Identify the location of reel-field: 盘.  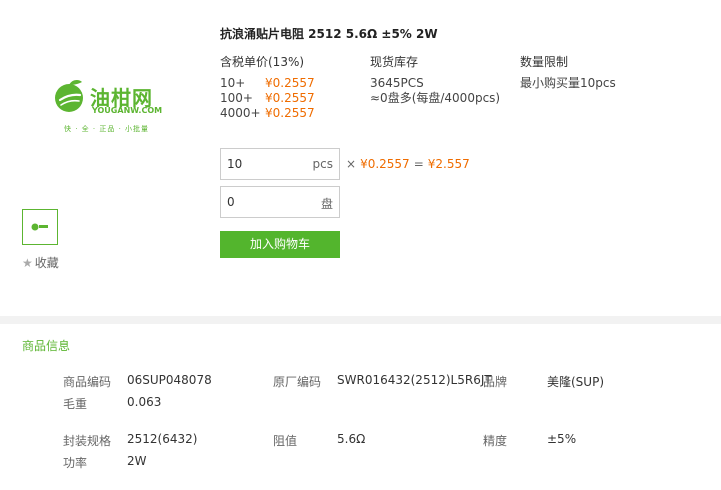
(280, 202).